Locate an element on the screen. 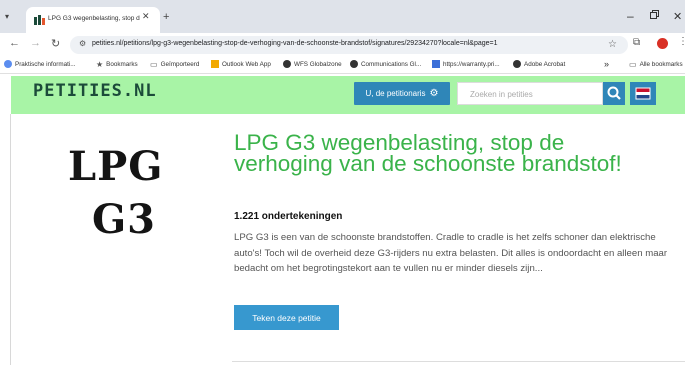 The height and width of the screenshot is (365, 685). petition-image-line2: G3 is located at coordinates (124, 219).